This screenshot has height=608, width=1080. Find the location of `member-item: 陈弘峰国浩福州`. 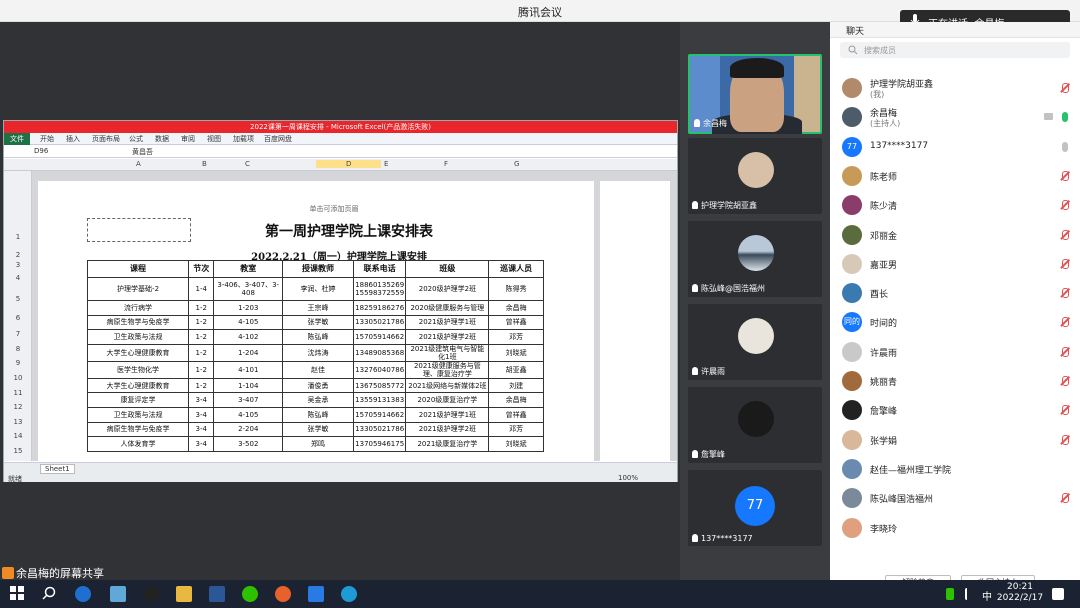

member-item: 陈弘峰国浩福州 is located at coordinates (955, 498).